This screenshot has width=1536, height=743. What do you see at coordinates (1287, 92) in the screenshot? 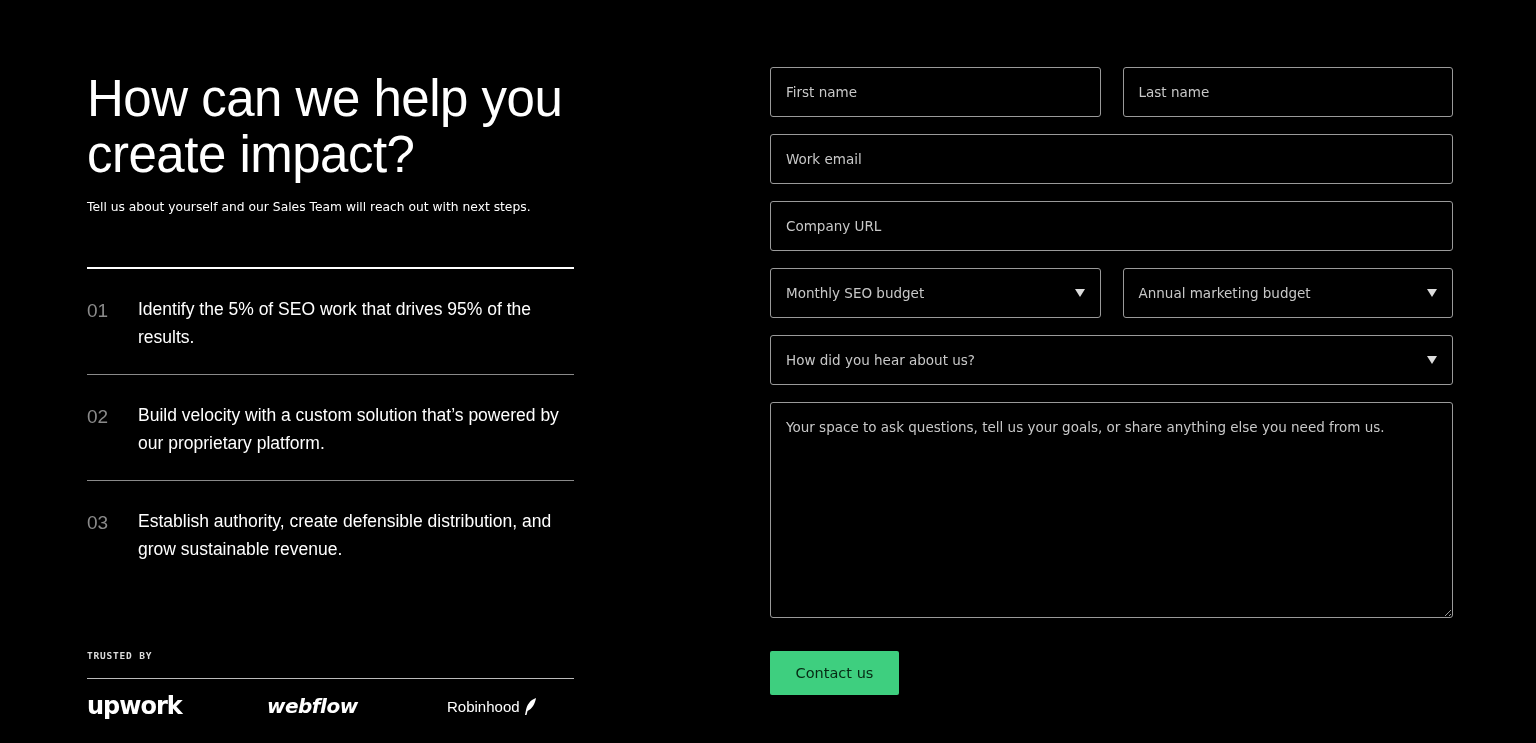
I see `text-field: Last name` at bounding box center [1287, 92].